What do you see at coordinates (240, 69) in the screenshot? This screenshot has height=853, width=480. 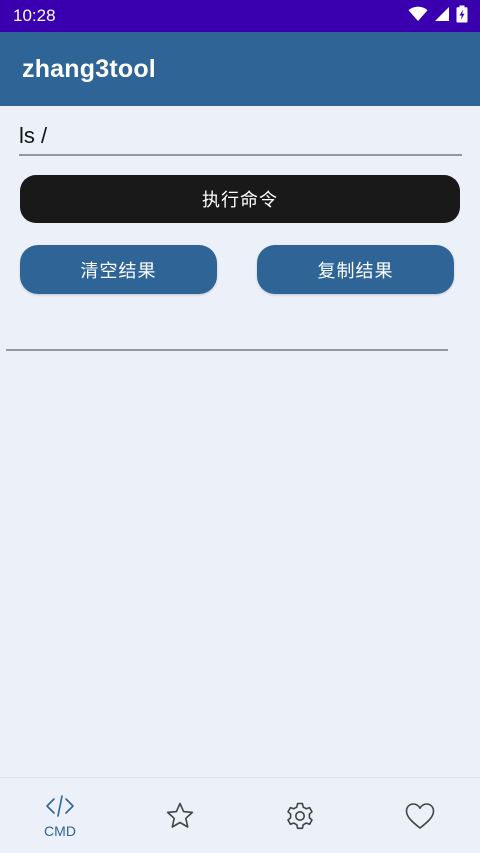 I see `app-bar: zhang3tool` at bounding box center [240, 69].